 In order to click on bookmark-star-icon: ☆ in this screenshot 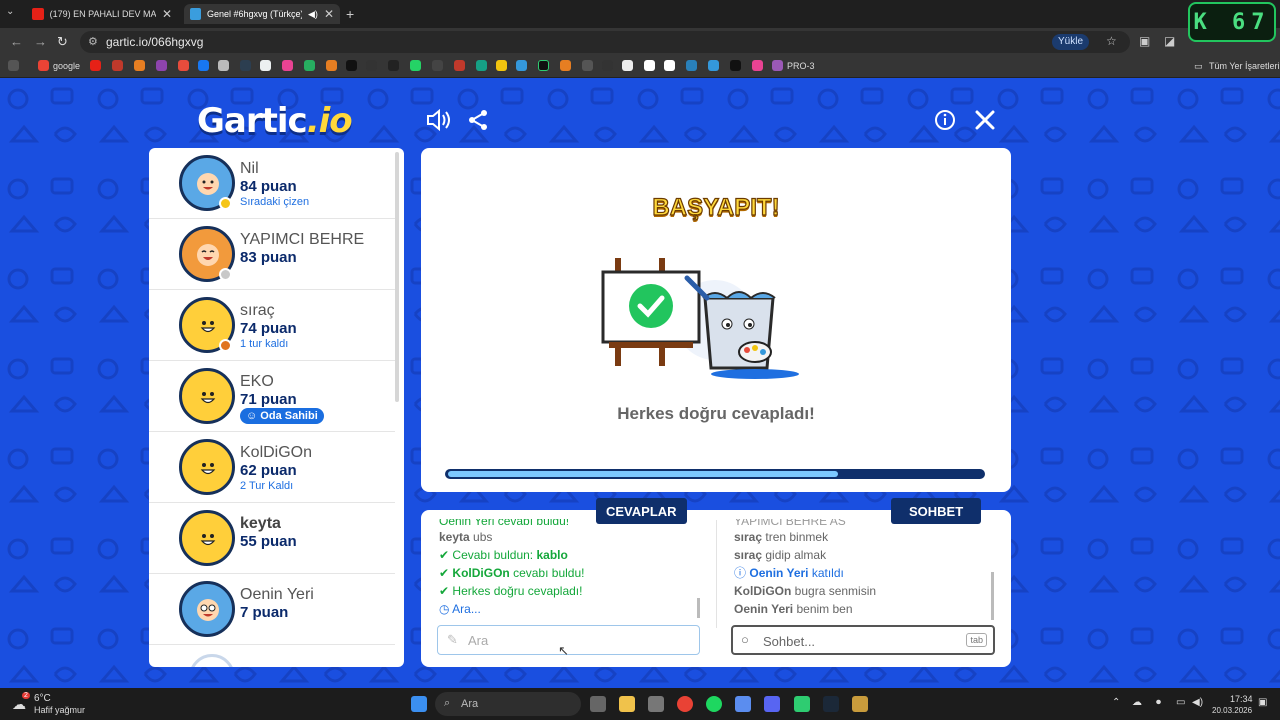, I will do `click(1111, 41)`.